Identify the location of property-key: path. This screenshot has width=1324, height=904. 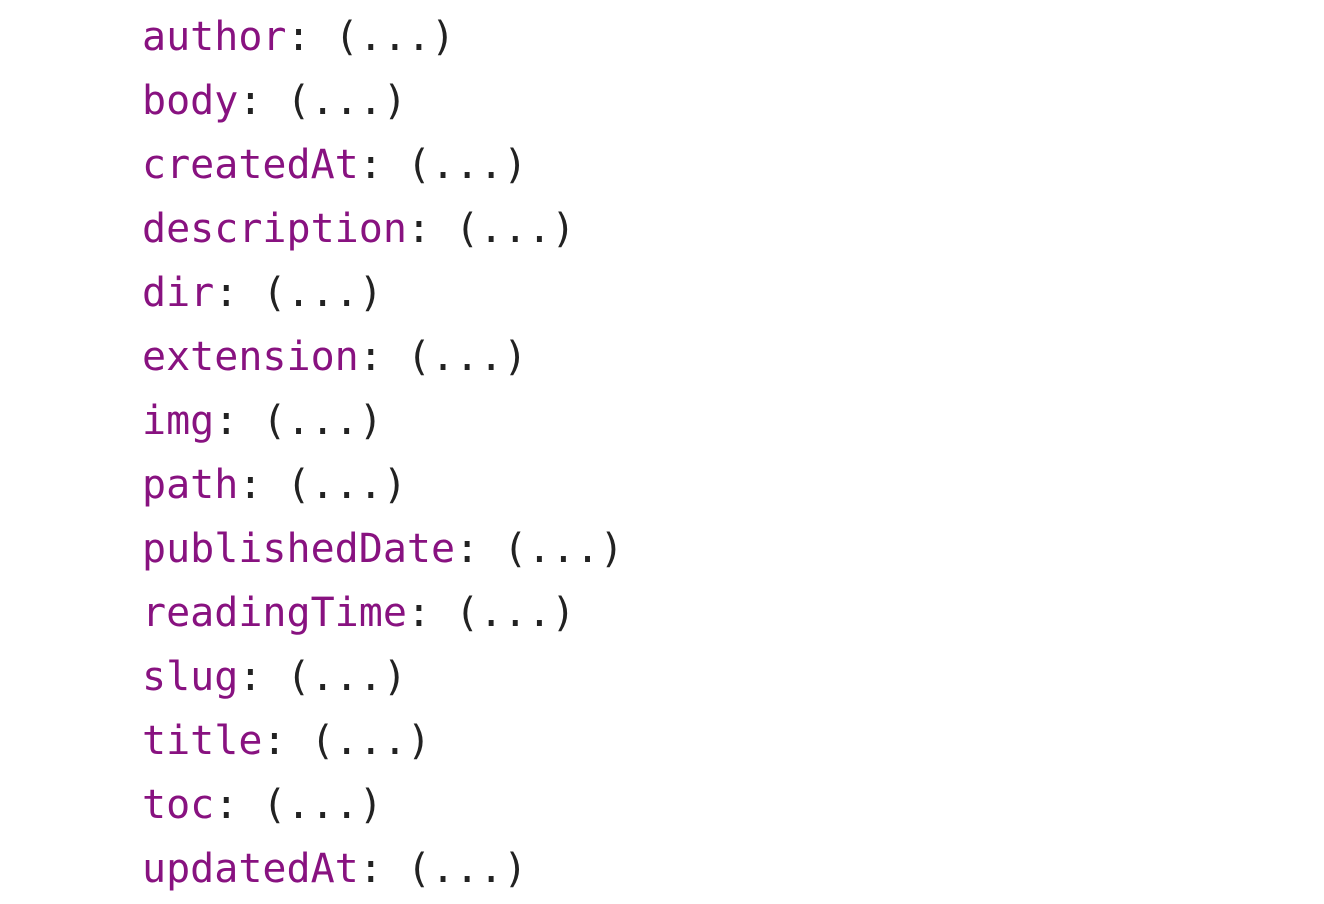
(190, 485).